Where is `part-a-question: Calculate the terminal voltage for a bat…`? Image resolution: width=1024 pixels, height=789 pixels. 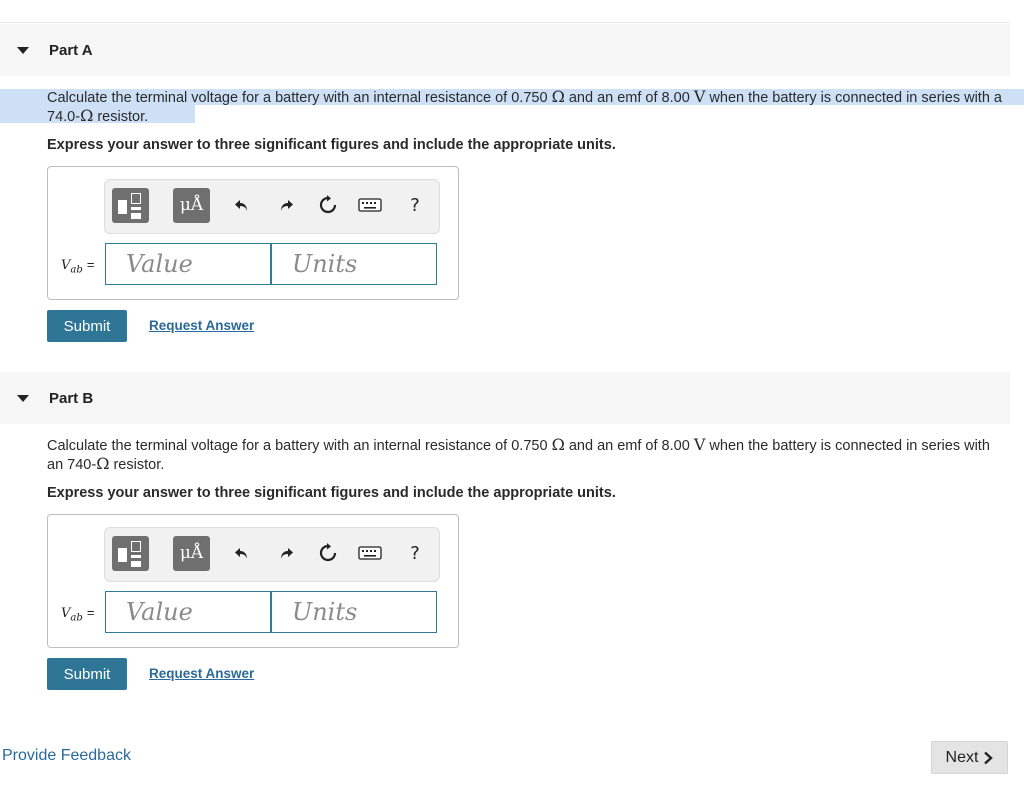 part-a-question: Calculate the terminal voltage for a bat… is located at coordinates (527, 107).